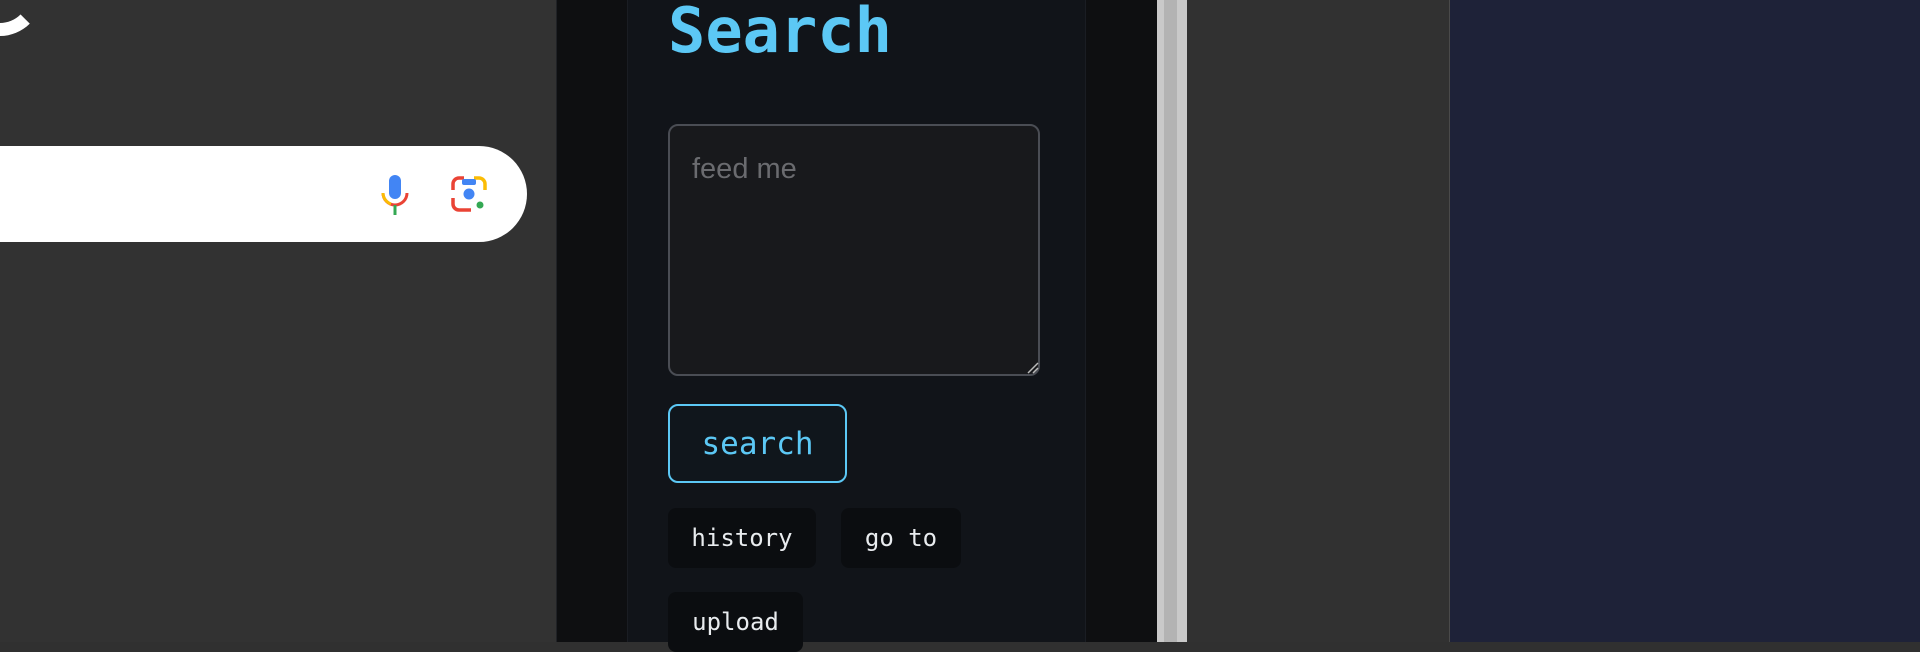 The height and width of the screenshot is (652, 1920). What do you see at coordinates (1033, 368) in the screenshot?
I see `resize-handle-icon` at bounding box center [1033, 368].